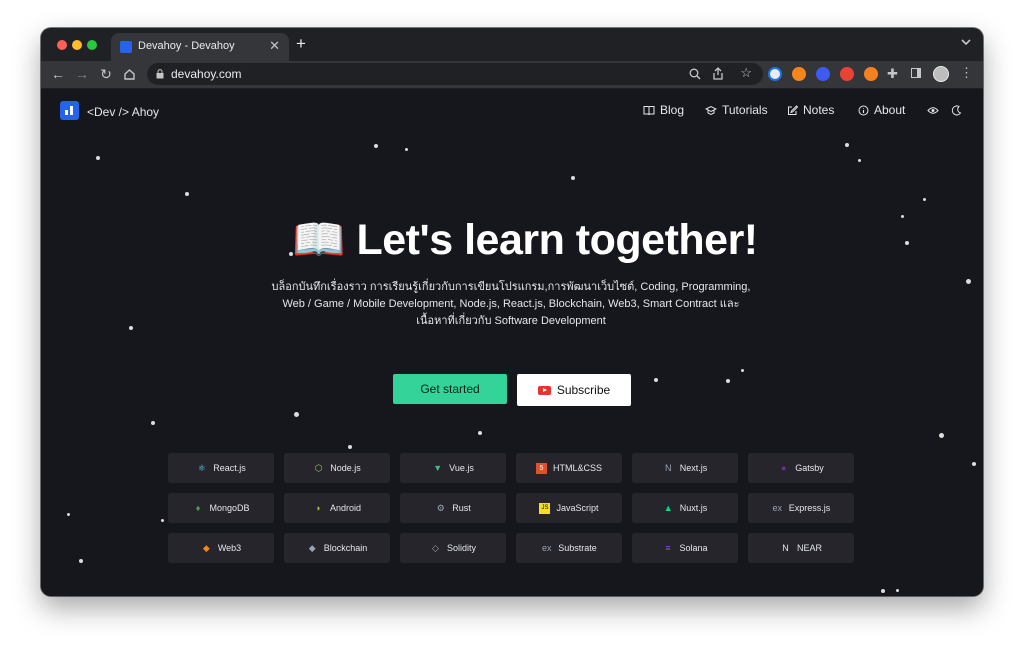  Describe the element at coordinates (809, 548) in the screenshot. I see `tech-card-label: NEAR` at that location.